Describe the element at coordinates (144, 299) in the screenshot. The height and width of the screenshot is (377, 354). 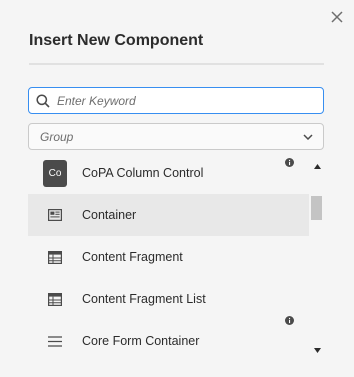
I see `list-item-label: Content Fragment List` at that location.